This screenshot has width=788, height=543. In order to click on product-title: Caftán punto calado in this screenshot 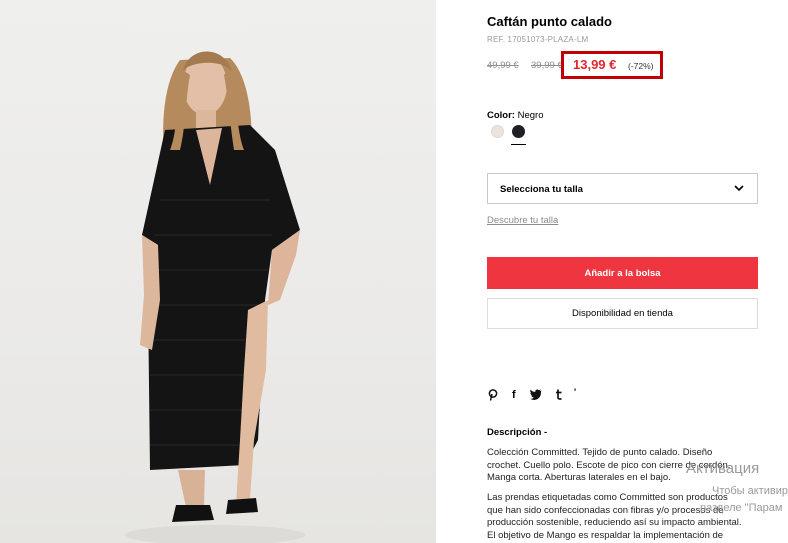, I will do `click(549, 21)`.